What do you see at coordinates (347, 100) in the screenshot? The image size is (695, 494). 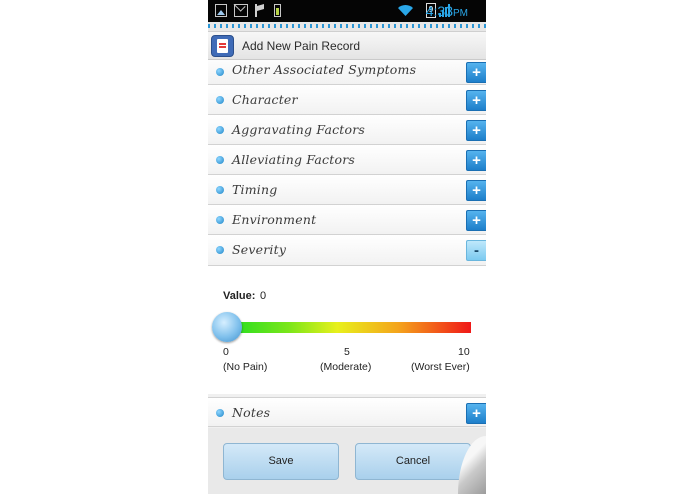 I see `section-character: Character +` at bounding box center [347, 100].